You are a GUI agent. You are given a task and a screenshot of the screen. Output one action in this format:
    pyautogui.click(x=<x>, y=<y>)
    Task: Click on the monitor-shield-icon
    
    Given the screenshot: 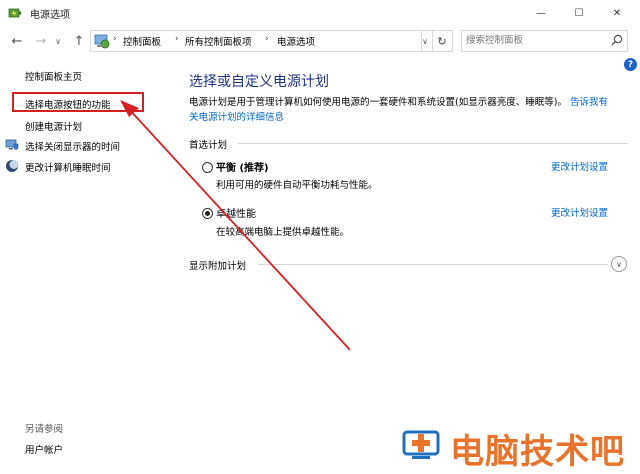 What is the action you would take?
    pyautogui.click(x=12, y=144)
    